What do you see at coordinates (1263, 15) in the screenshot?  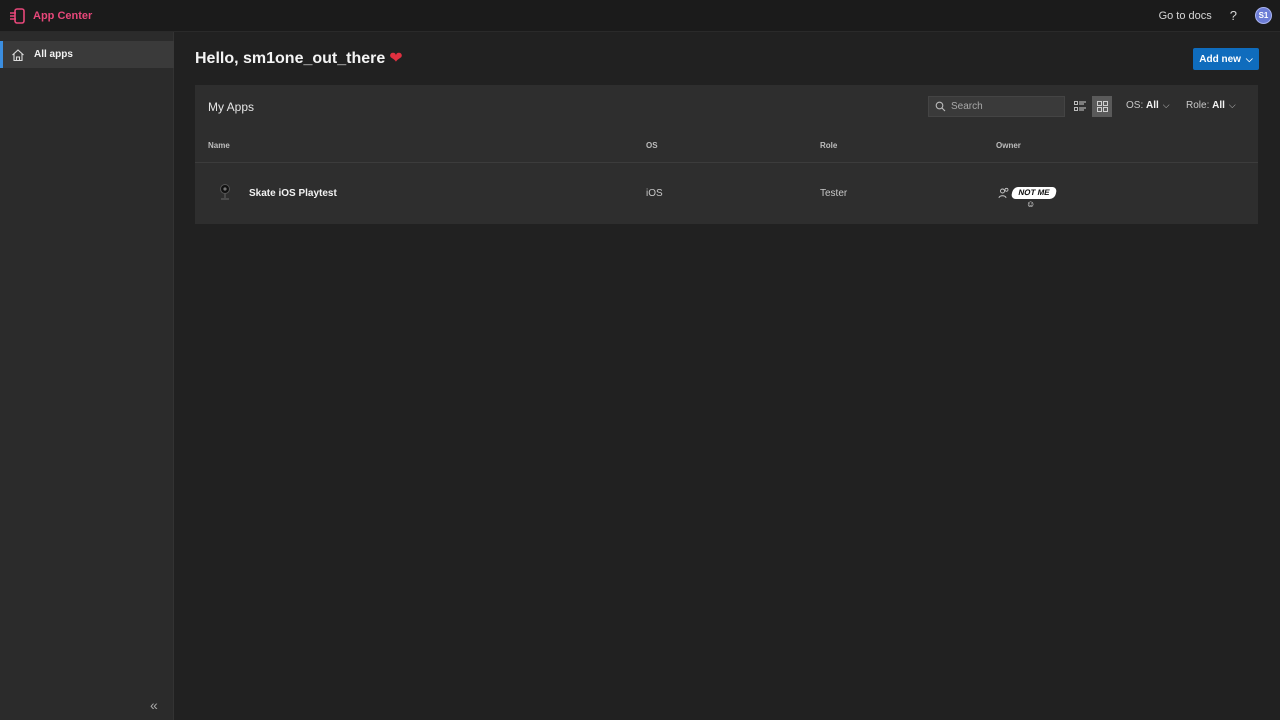 I see `avatar: S1` at bounding box center [1263, 15].